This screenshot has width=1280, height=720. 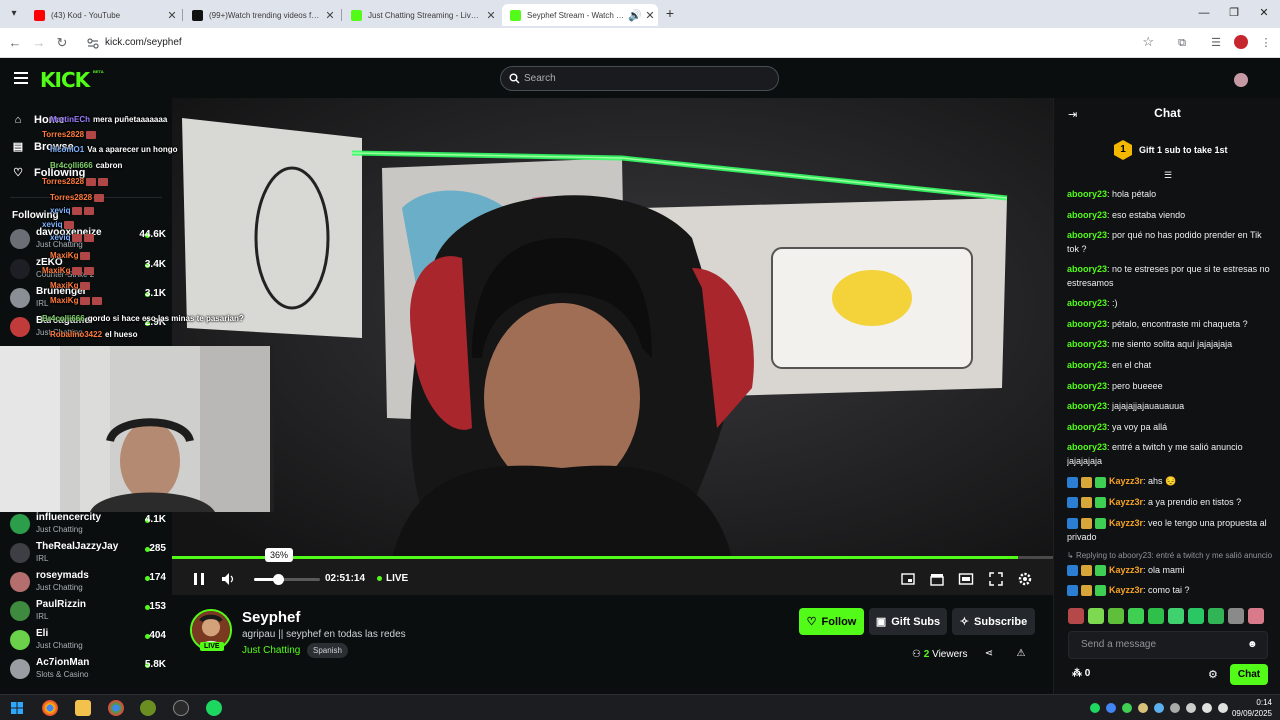 What do you see at coordinates (996, 579) in the screenshot?
I see `fullscreen-button` at bounding box center [996, 579].